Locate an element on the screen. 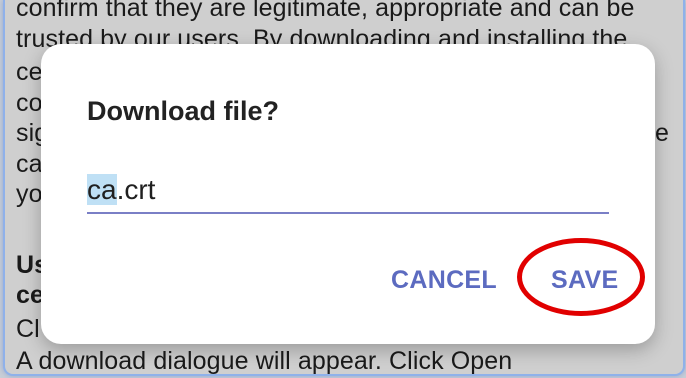 Image resolution: width=686 pixels, height=378 pixels. filename-extension: .crt is located at coordinates (136, 189).